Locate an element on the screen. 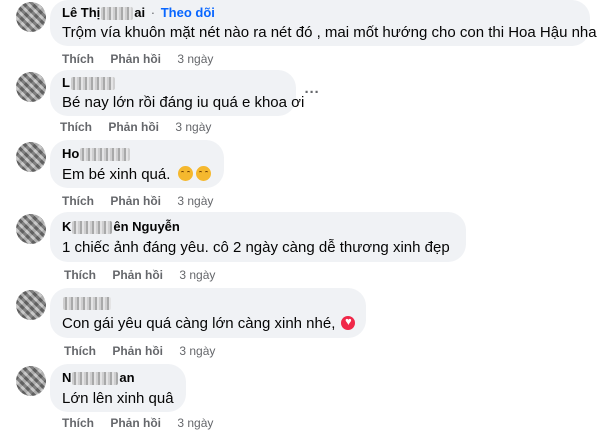  heart-emoji-icon is located at coordinates (348, 322).